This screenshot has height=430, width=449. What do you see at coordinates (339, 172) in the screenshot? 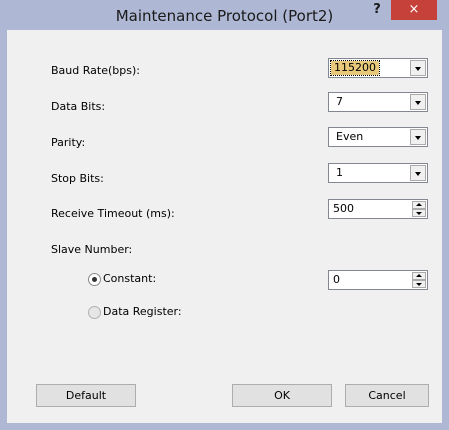
I see `stop-bits-value: 1` at bounding box center [339, 172].